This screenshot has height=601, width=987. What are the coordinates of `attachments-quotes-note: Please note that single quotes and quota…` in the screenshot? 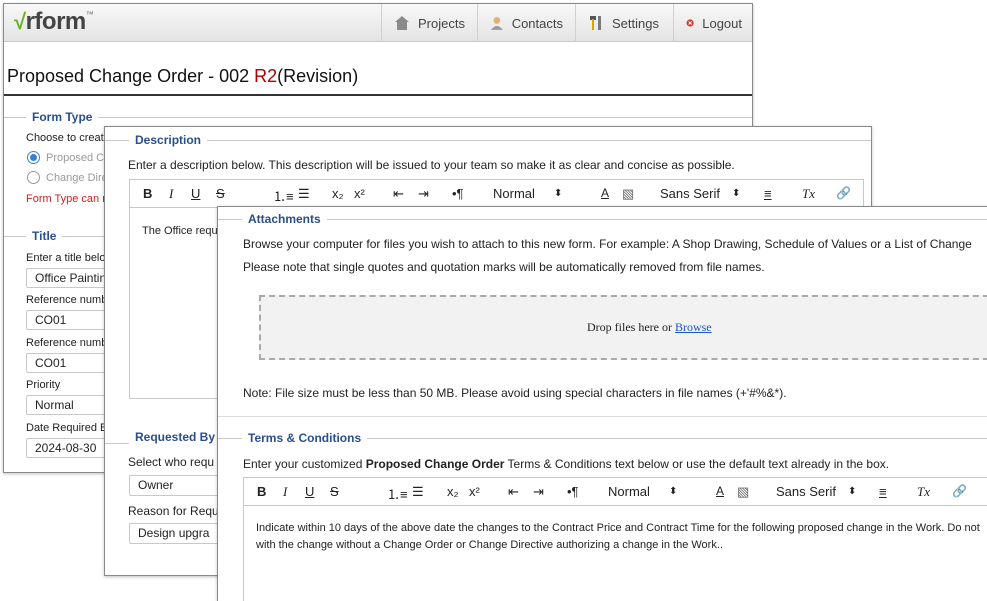 It's located at (504, 267).